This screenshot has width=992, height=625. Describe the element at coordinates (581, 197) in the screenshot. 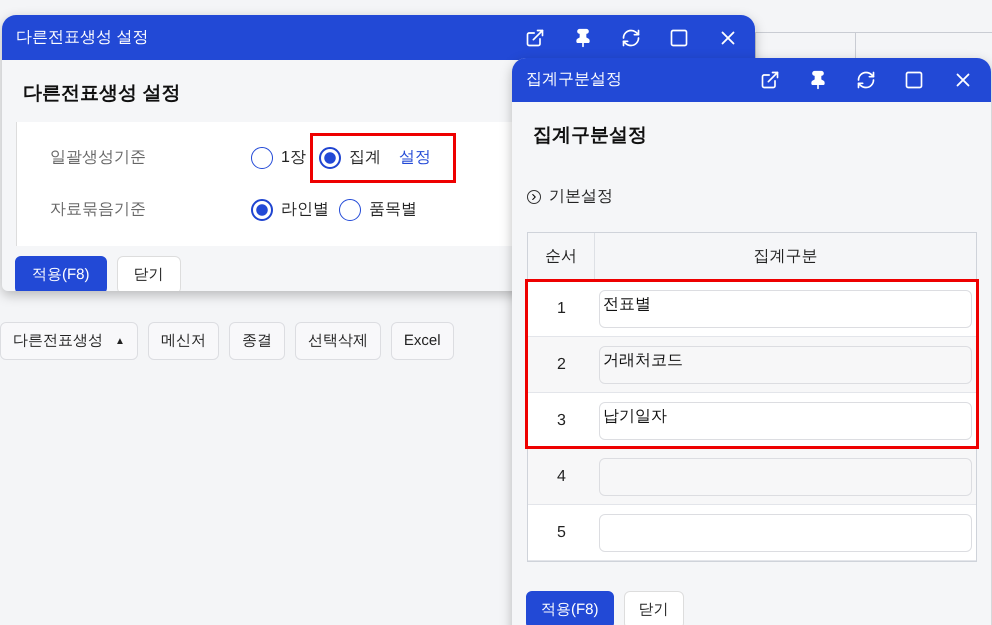

I see `section-title: 기본설정` at that location.